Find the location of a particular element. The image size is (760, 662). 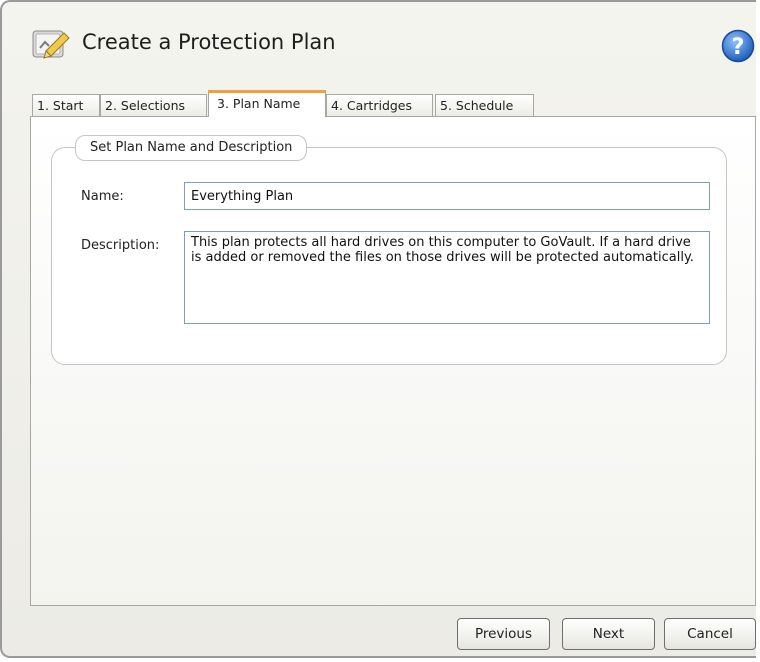

wizard-pencil-icon is located at coordinates (51, 44).